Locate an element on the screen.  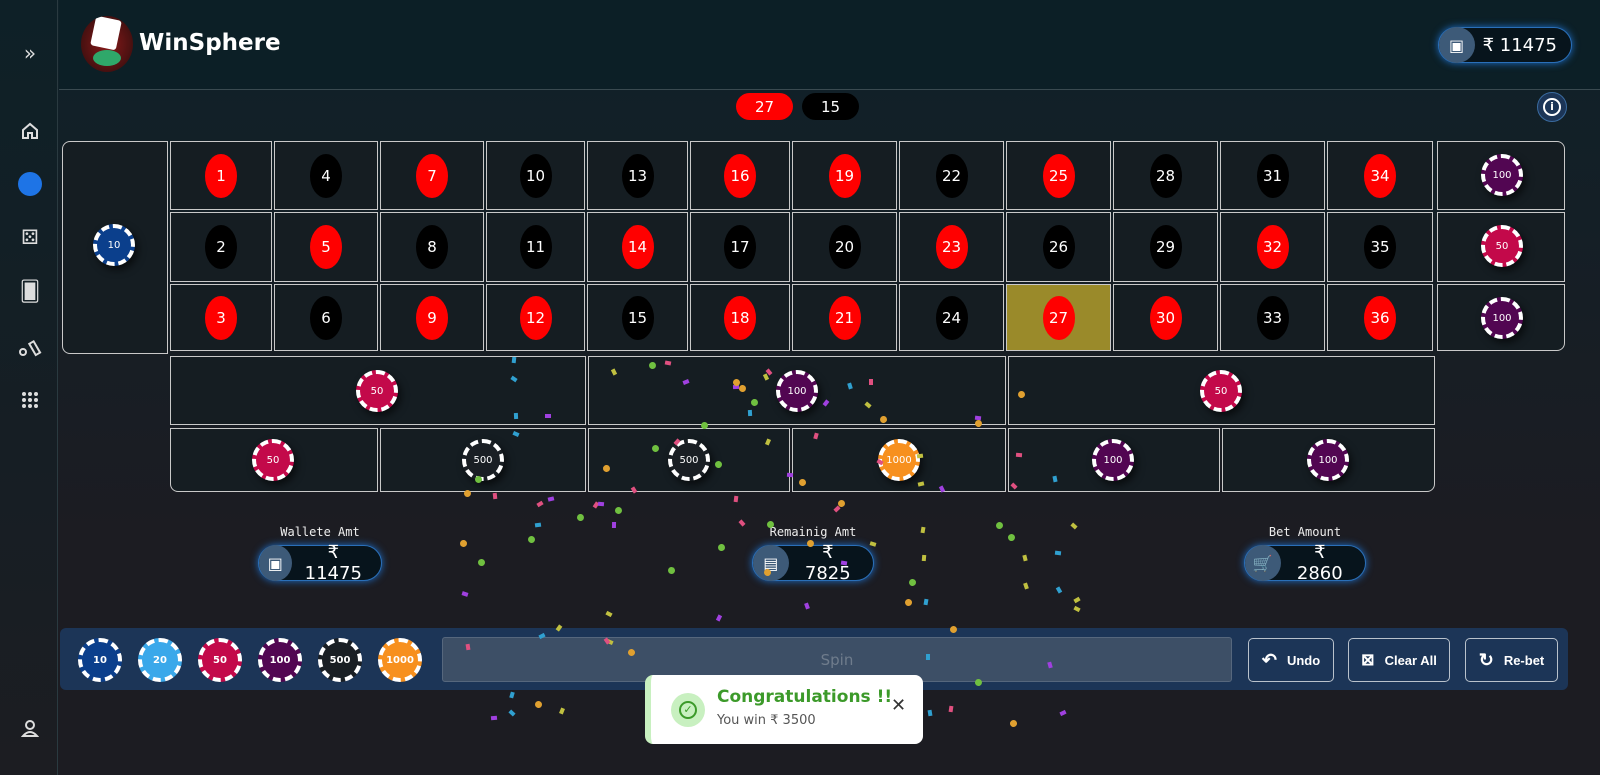
number-cell: 27 is located at coordinates (1058, 317).